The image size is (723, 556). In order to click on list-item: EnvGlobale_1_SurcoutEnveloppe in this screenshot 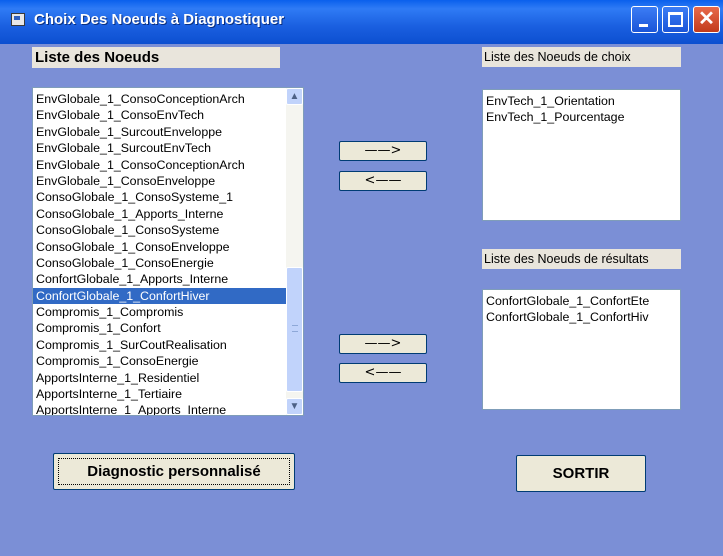, I will do `click(159, 132)`.